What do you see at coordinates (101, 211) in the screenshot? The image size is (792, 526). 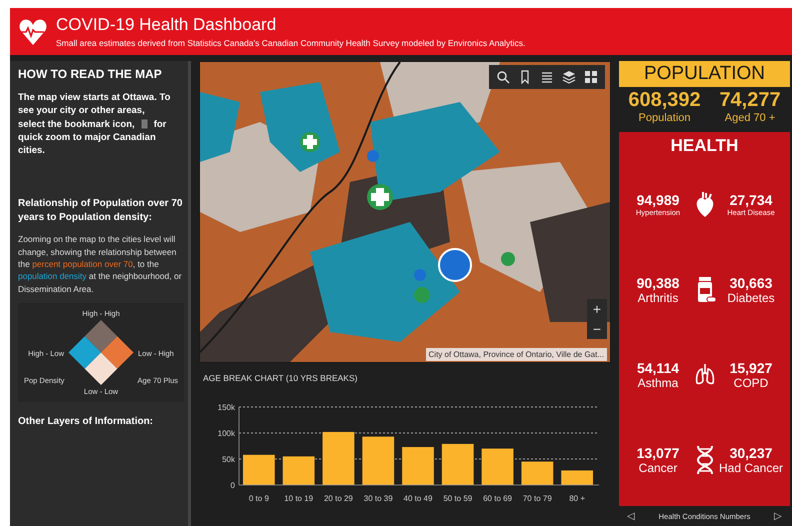 I see `guide-subheading: Relationship of Population over 70 years to Population density:` at bounding box center [101, 211].